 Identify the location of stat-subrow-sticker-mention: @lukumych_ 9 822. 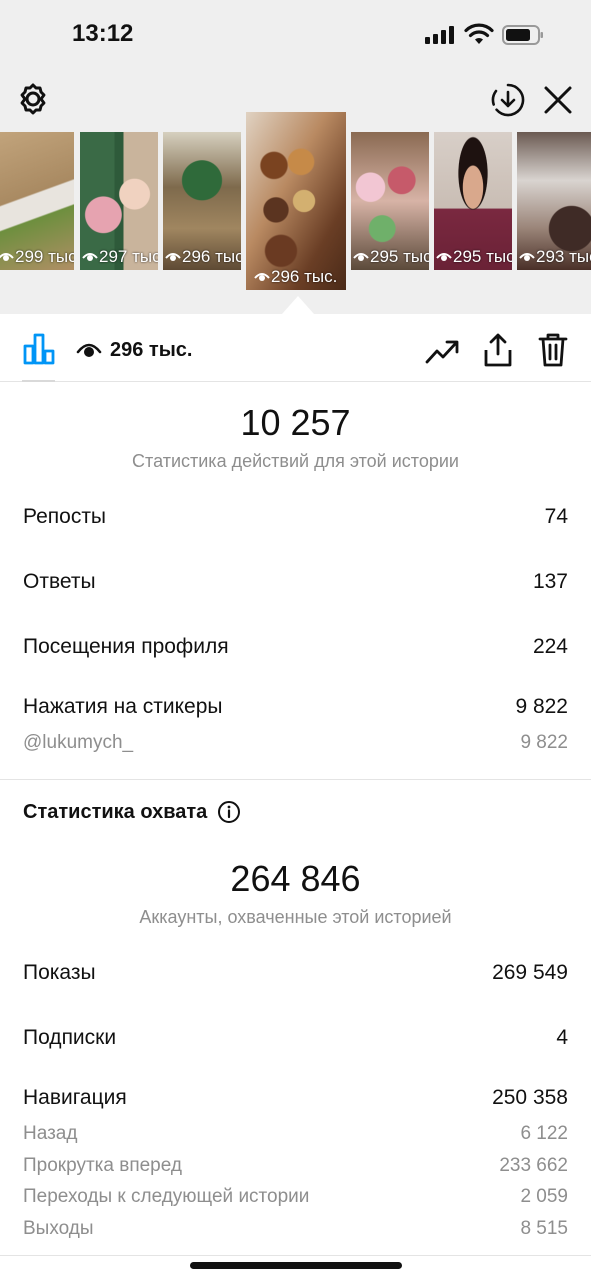
(295, 743).